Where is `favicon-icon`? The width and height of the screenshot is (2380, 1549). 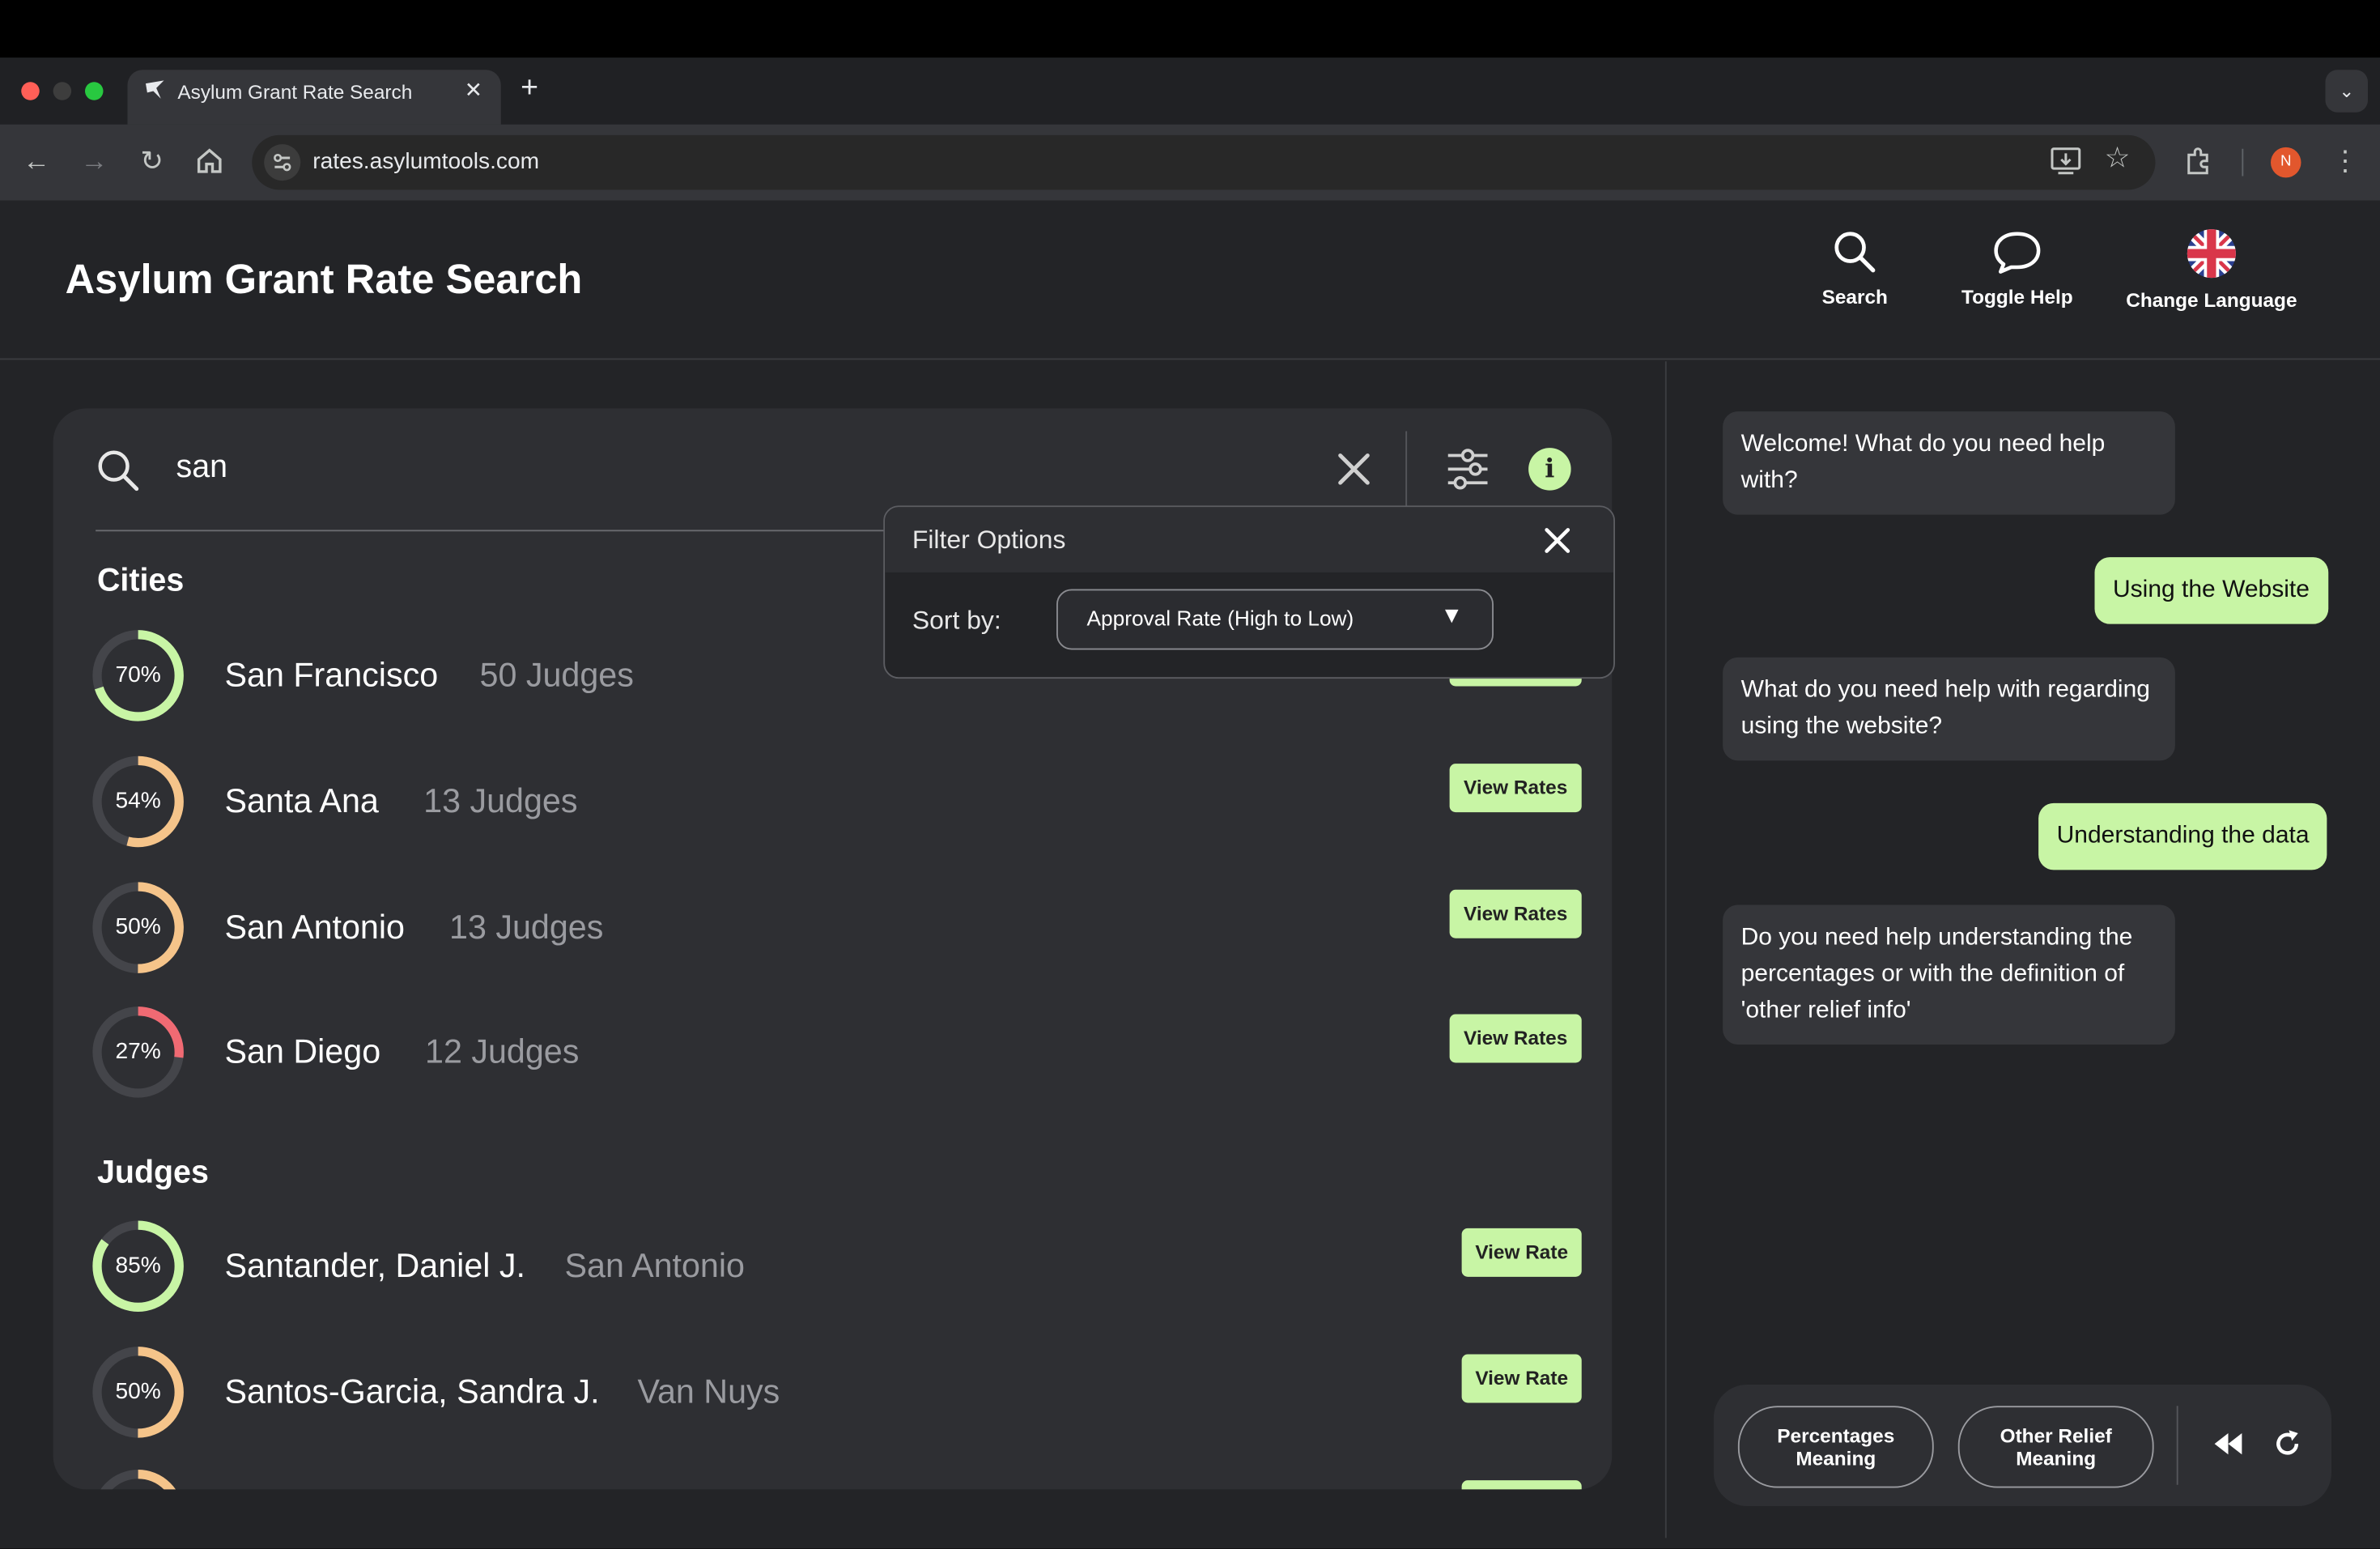 favicon-icon is located at coordinates (155, 94).